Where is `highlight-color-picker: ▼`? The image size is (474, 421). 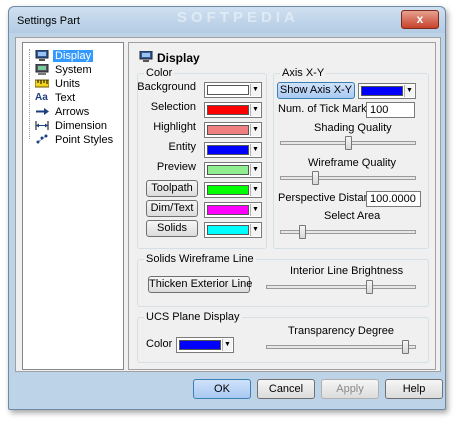 highlight-color-picker: ▼ is located at coordinates (233, 130).